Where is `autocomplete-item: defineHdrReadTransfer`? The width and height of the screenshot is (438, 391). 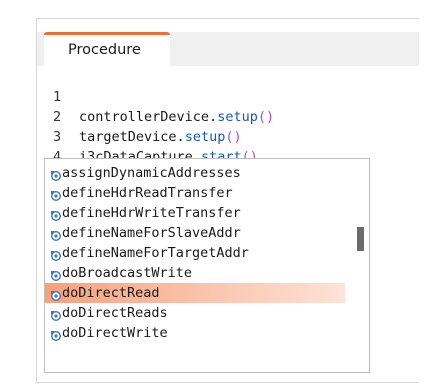 autocomplete-item: defineHdrReadTransfer is located at coordinates (195, 193).